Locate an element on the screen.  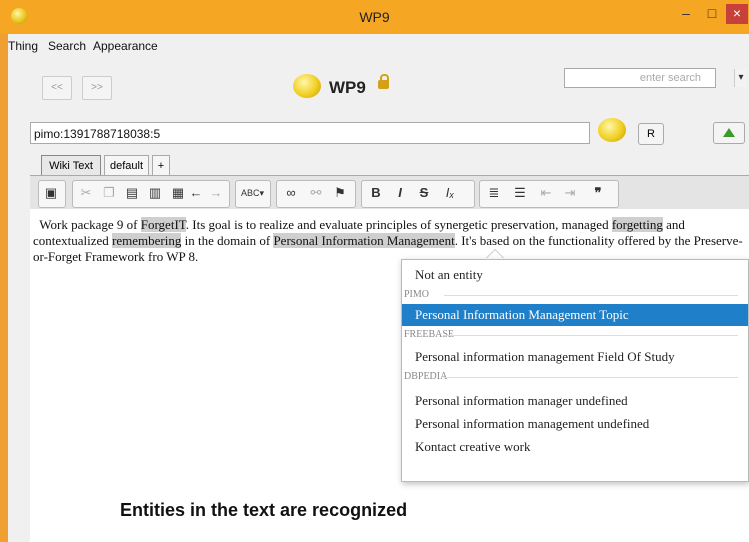
popup-section-dbpedia: DBPEDIA is located at coordinates (574, 377).